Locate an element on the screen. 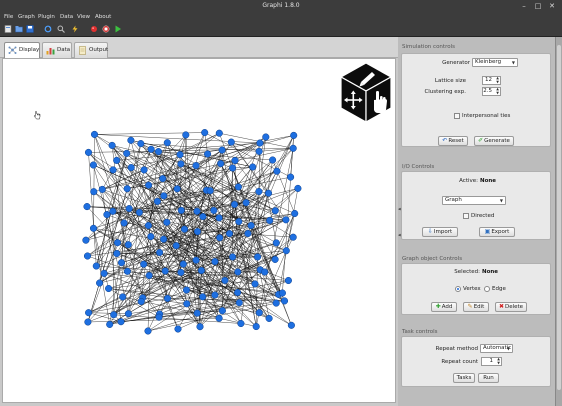 This screenshot has width=562, height=406. menu-graph: Graph is located at coordinates (26, 17).